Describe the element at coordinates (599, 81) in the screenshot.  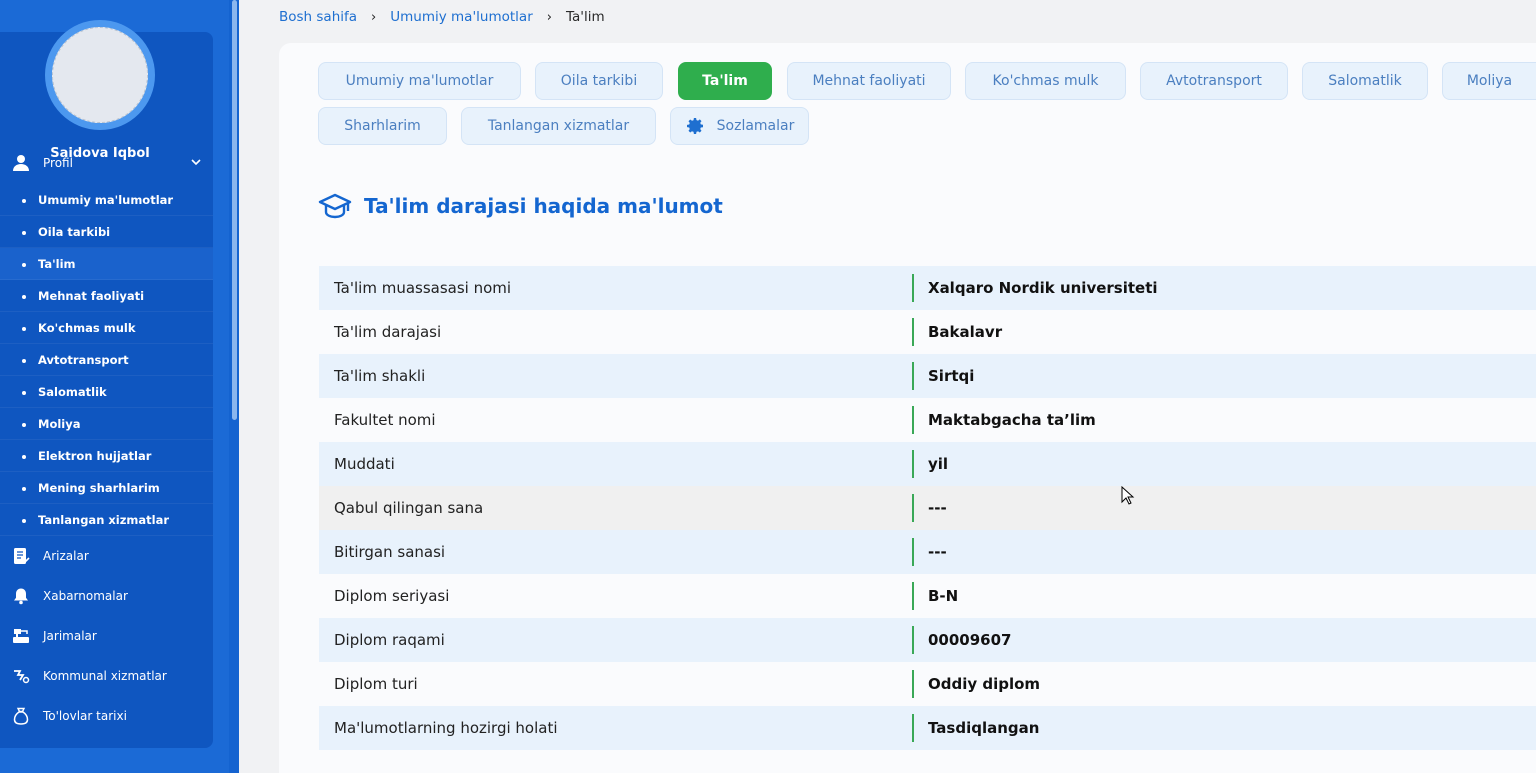
I see `tab-oila-tarkibi: Oila tarkibi` at that location.